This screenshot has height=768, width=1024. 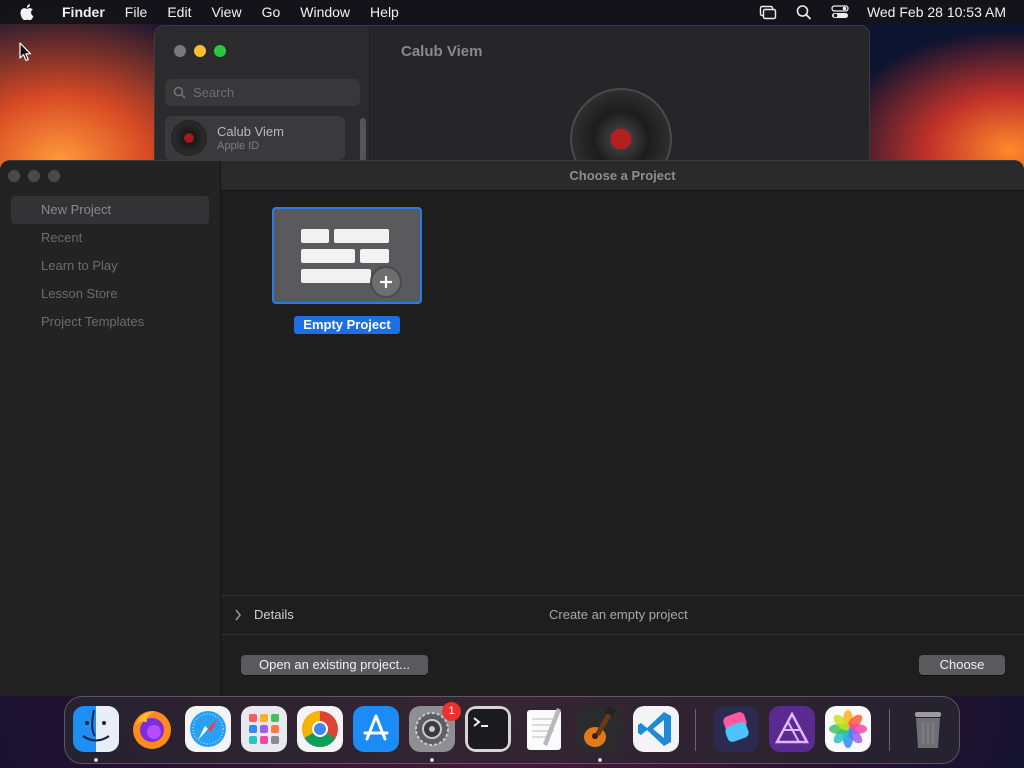 I want to click on account-subtitle: Apple ID, so click(x=238, y=146).